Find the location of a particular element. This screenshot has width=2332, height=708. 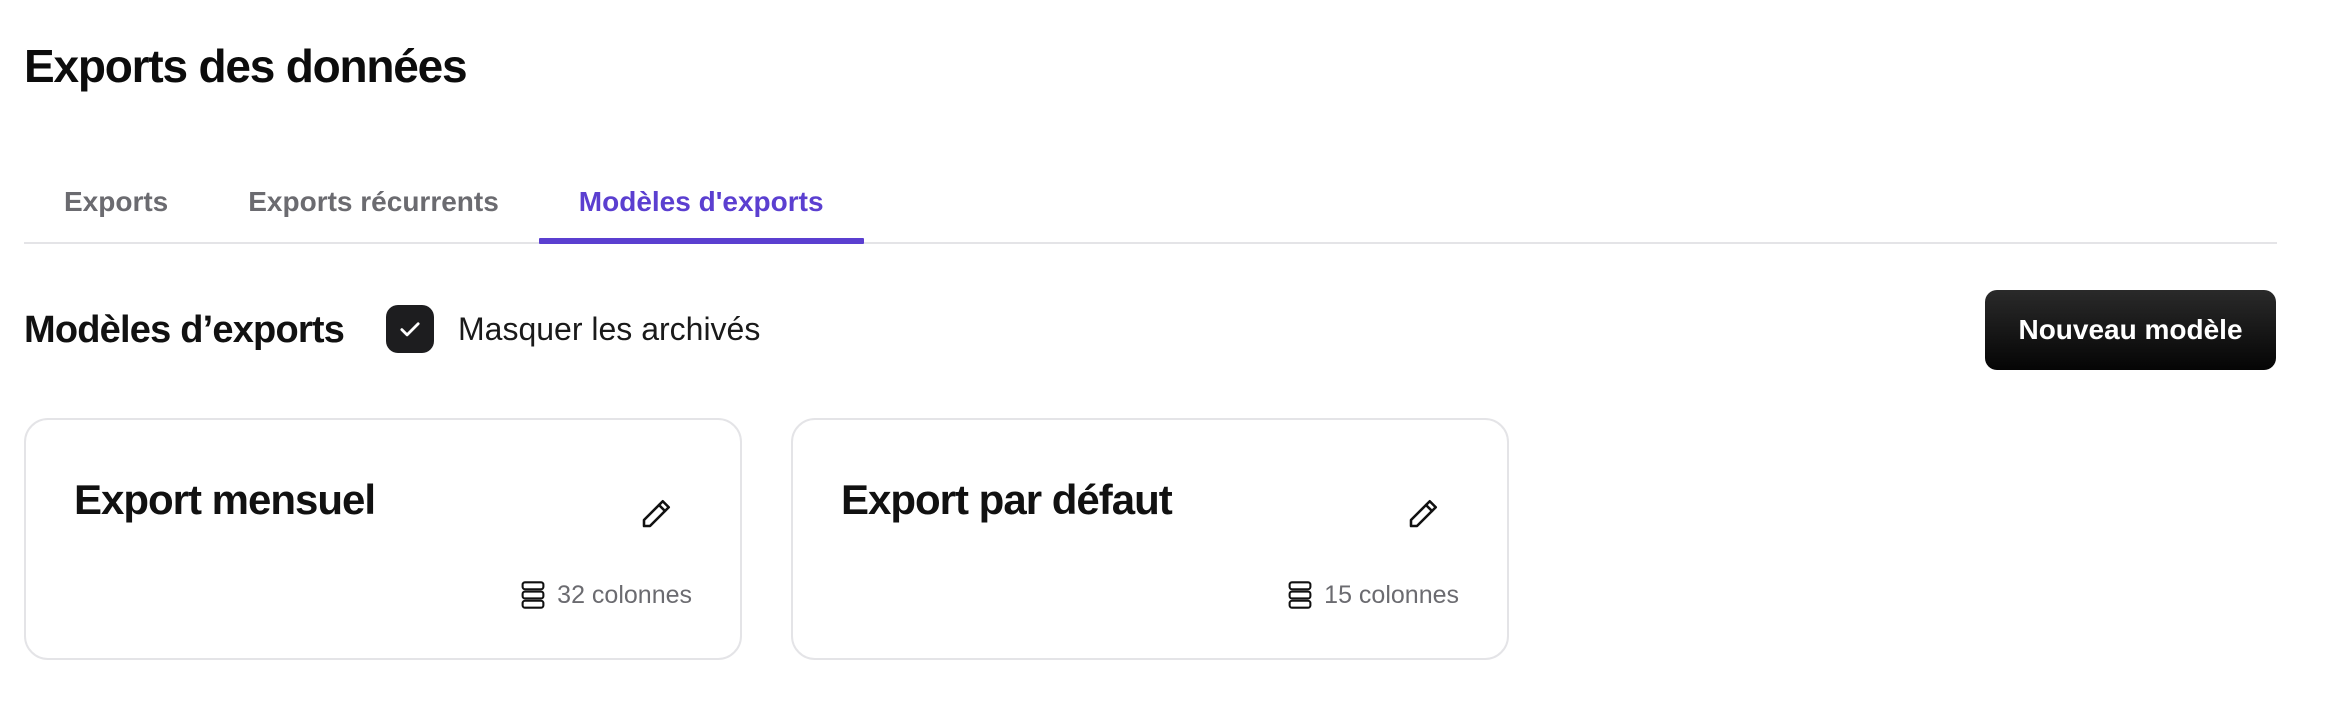

checkmark-icon is located at coordinates (410, 329).